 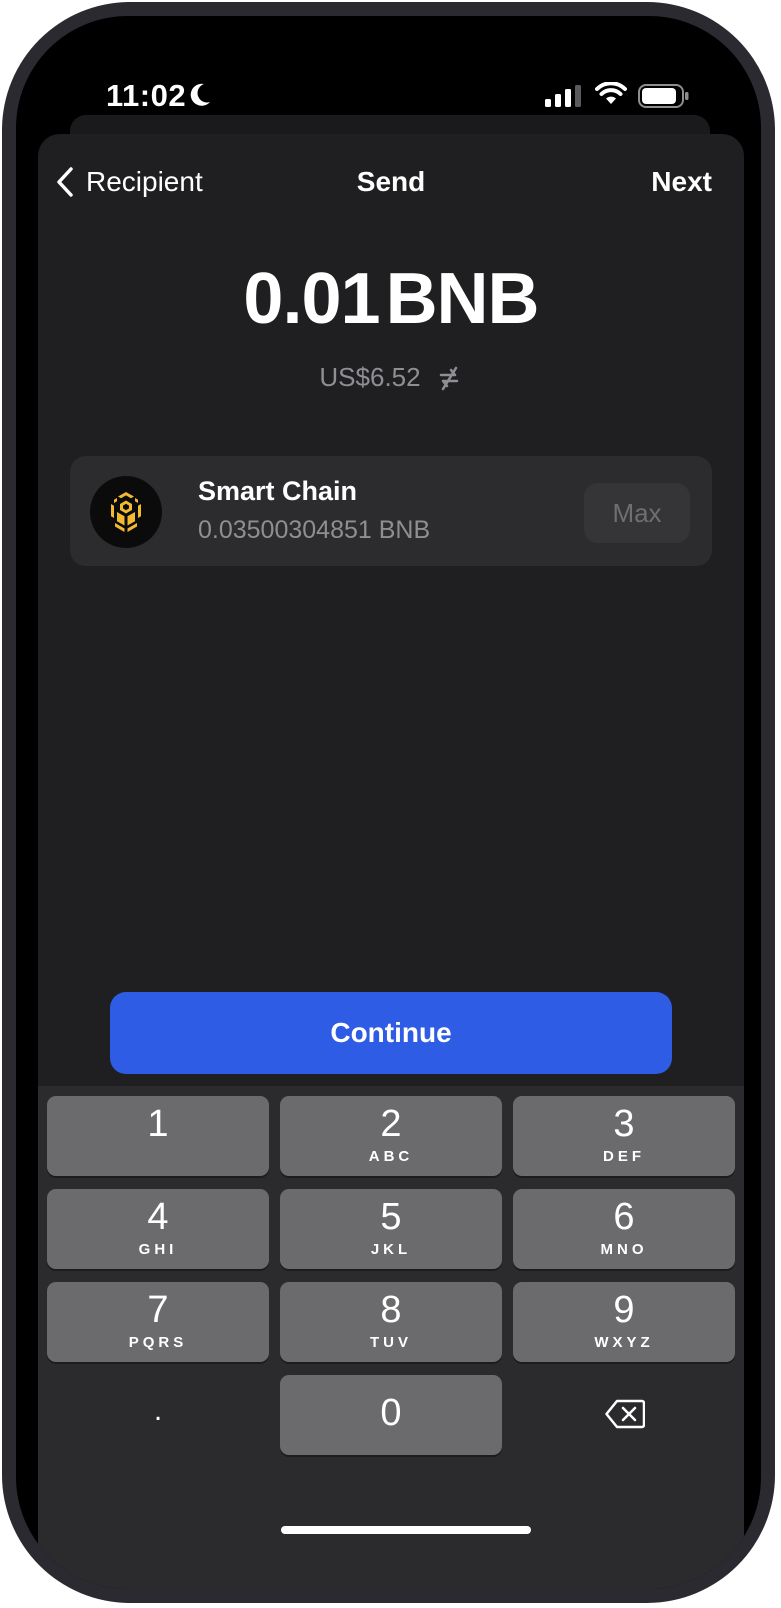 I want to click on asset-balance: 0.03500304851 BNB, so click(x=314, y=530).